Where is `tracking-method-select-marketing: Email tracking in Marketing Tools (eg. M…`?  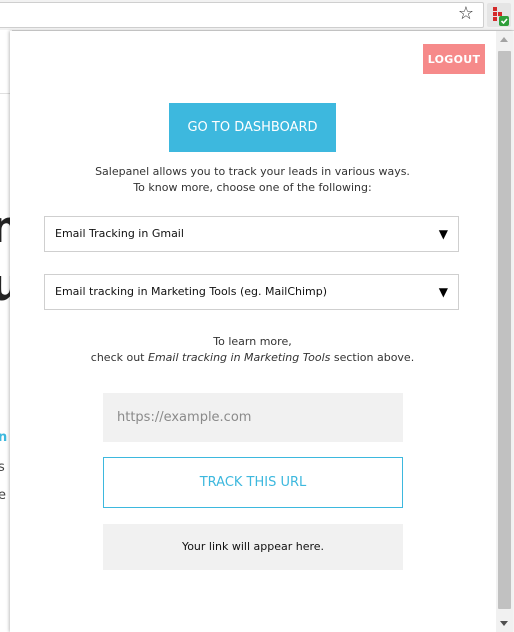
tracking-method-select-marketing: Email tracking in Marketing Tools (eg. M… is located at coordinates (251, 292).